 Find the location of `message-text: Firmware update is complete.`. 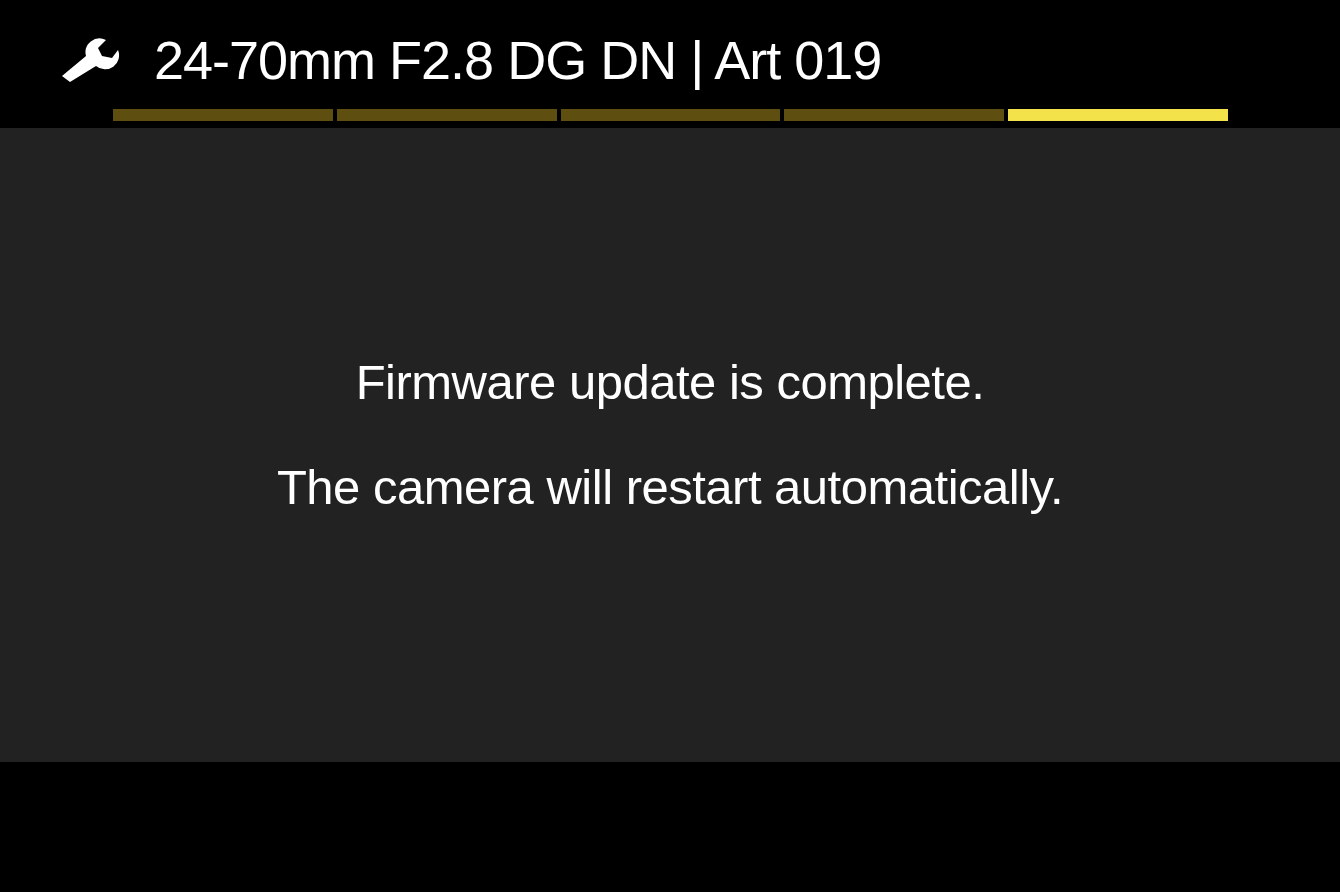

message-text: Firmware update is complete. is located at coordinates (670, 383).